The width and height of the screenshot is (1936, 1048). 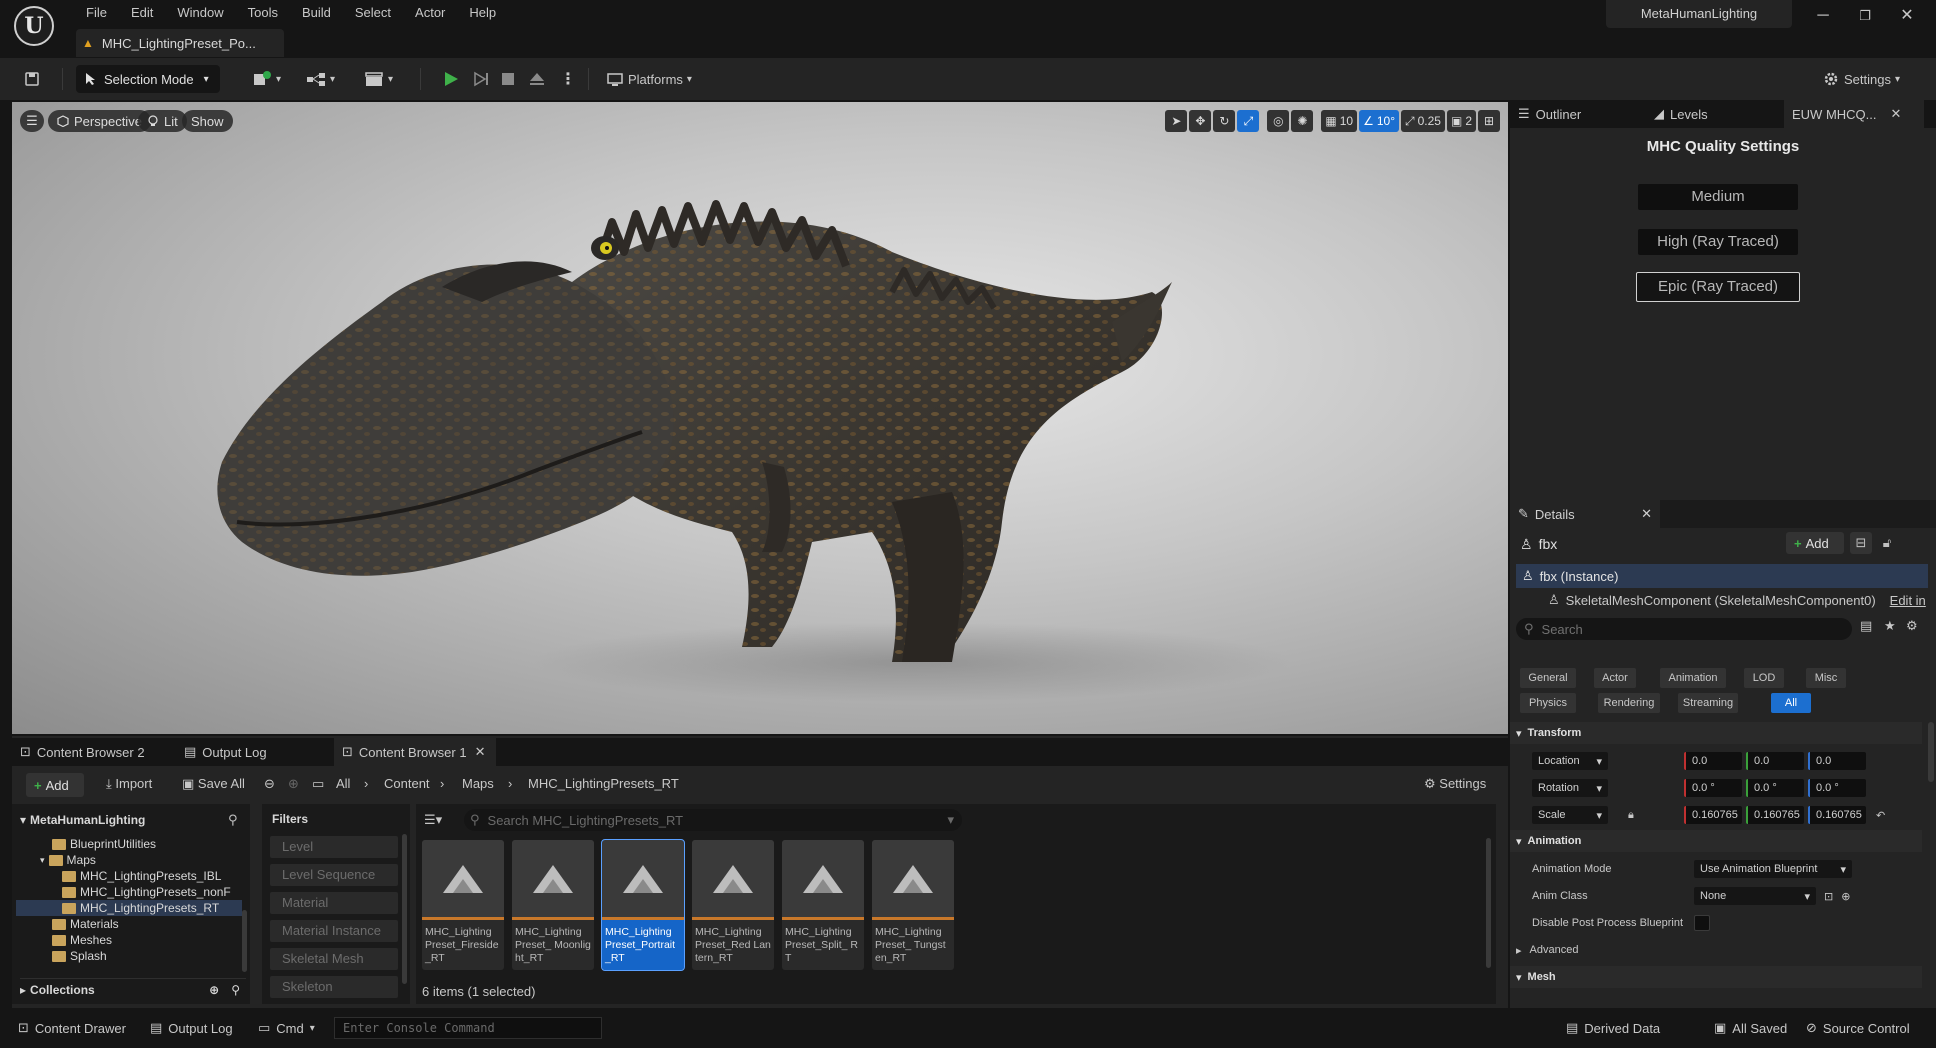 I want to click on breadcrumb-all: All, so click(x=343, y=783).